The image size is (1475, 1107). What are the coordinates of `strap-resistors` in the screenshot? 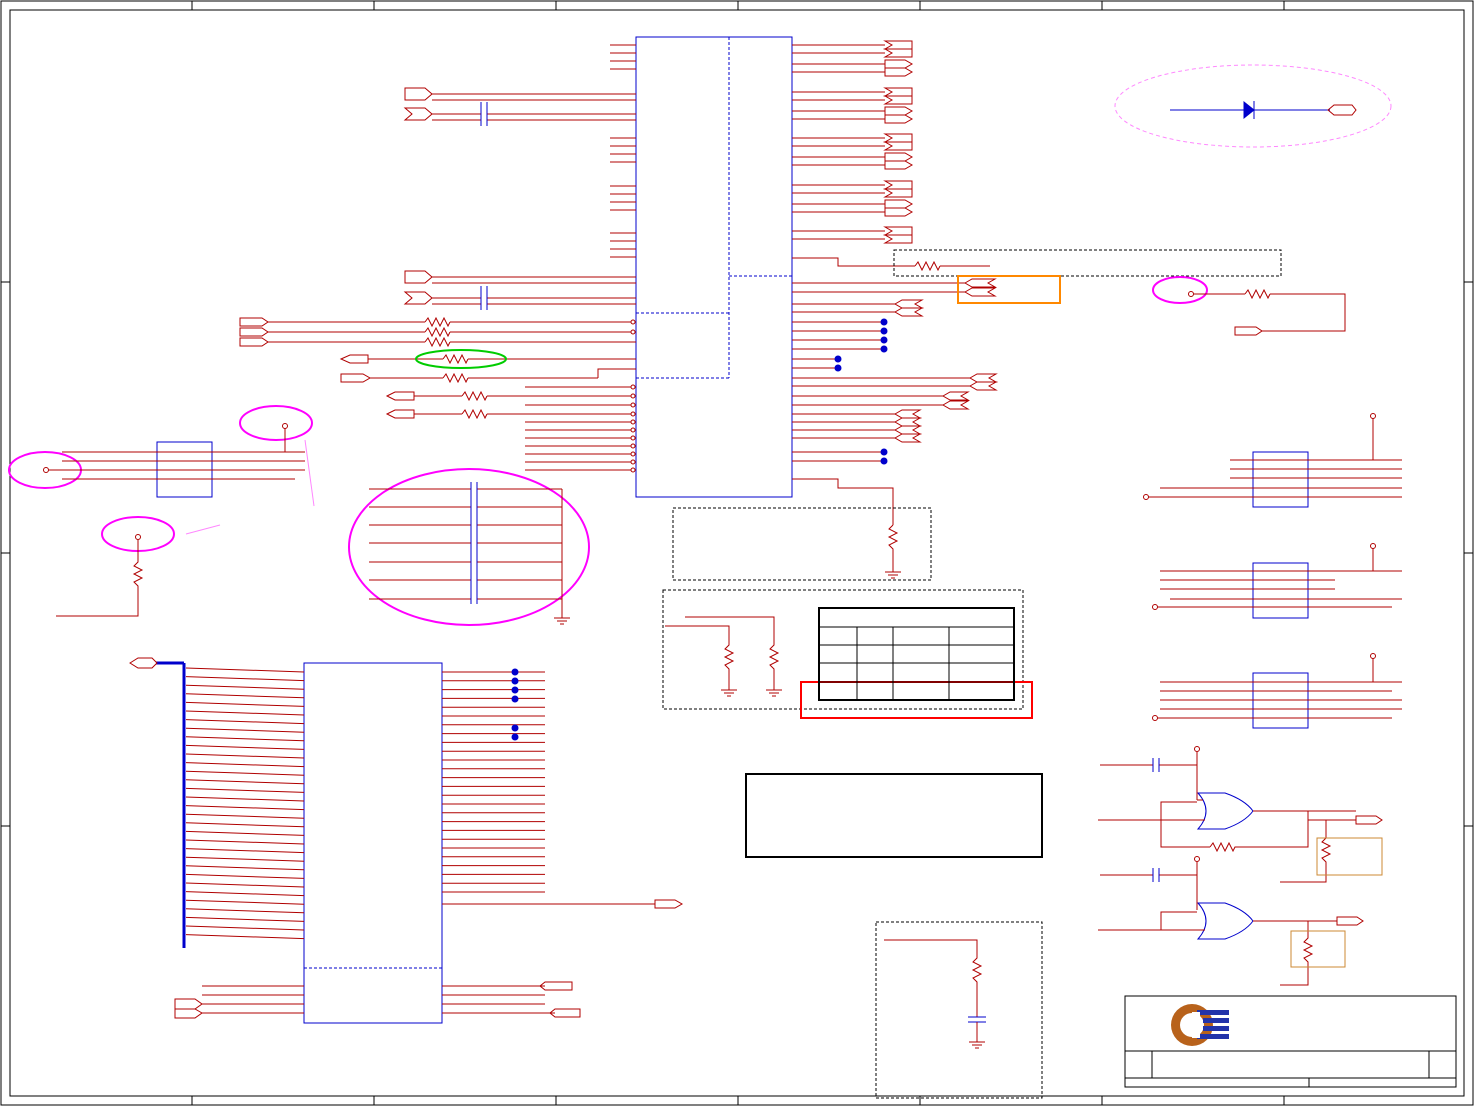 It's located at (723, 656).